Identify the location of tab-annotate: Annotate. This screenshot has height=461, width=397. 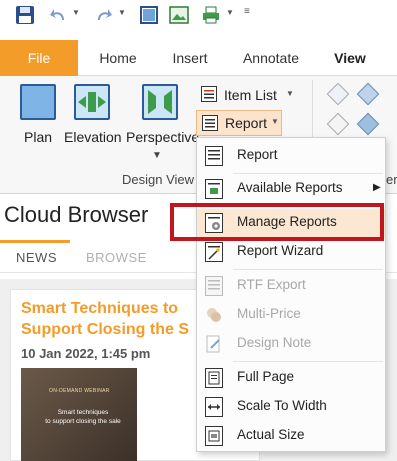
(271, 58).